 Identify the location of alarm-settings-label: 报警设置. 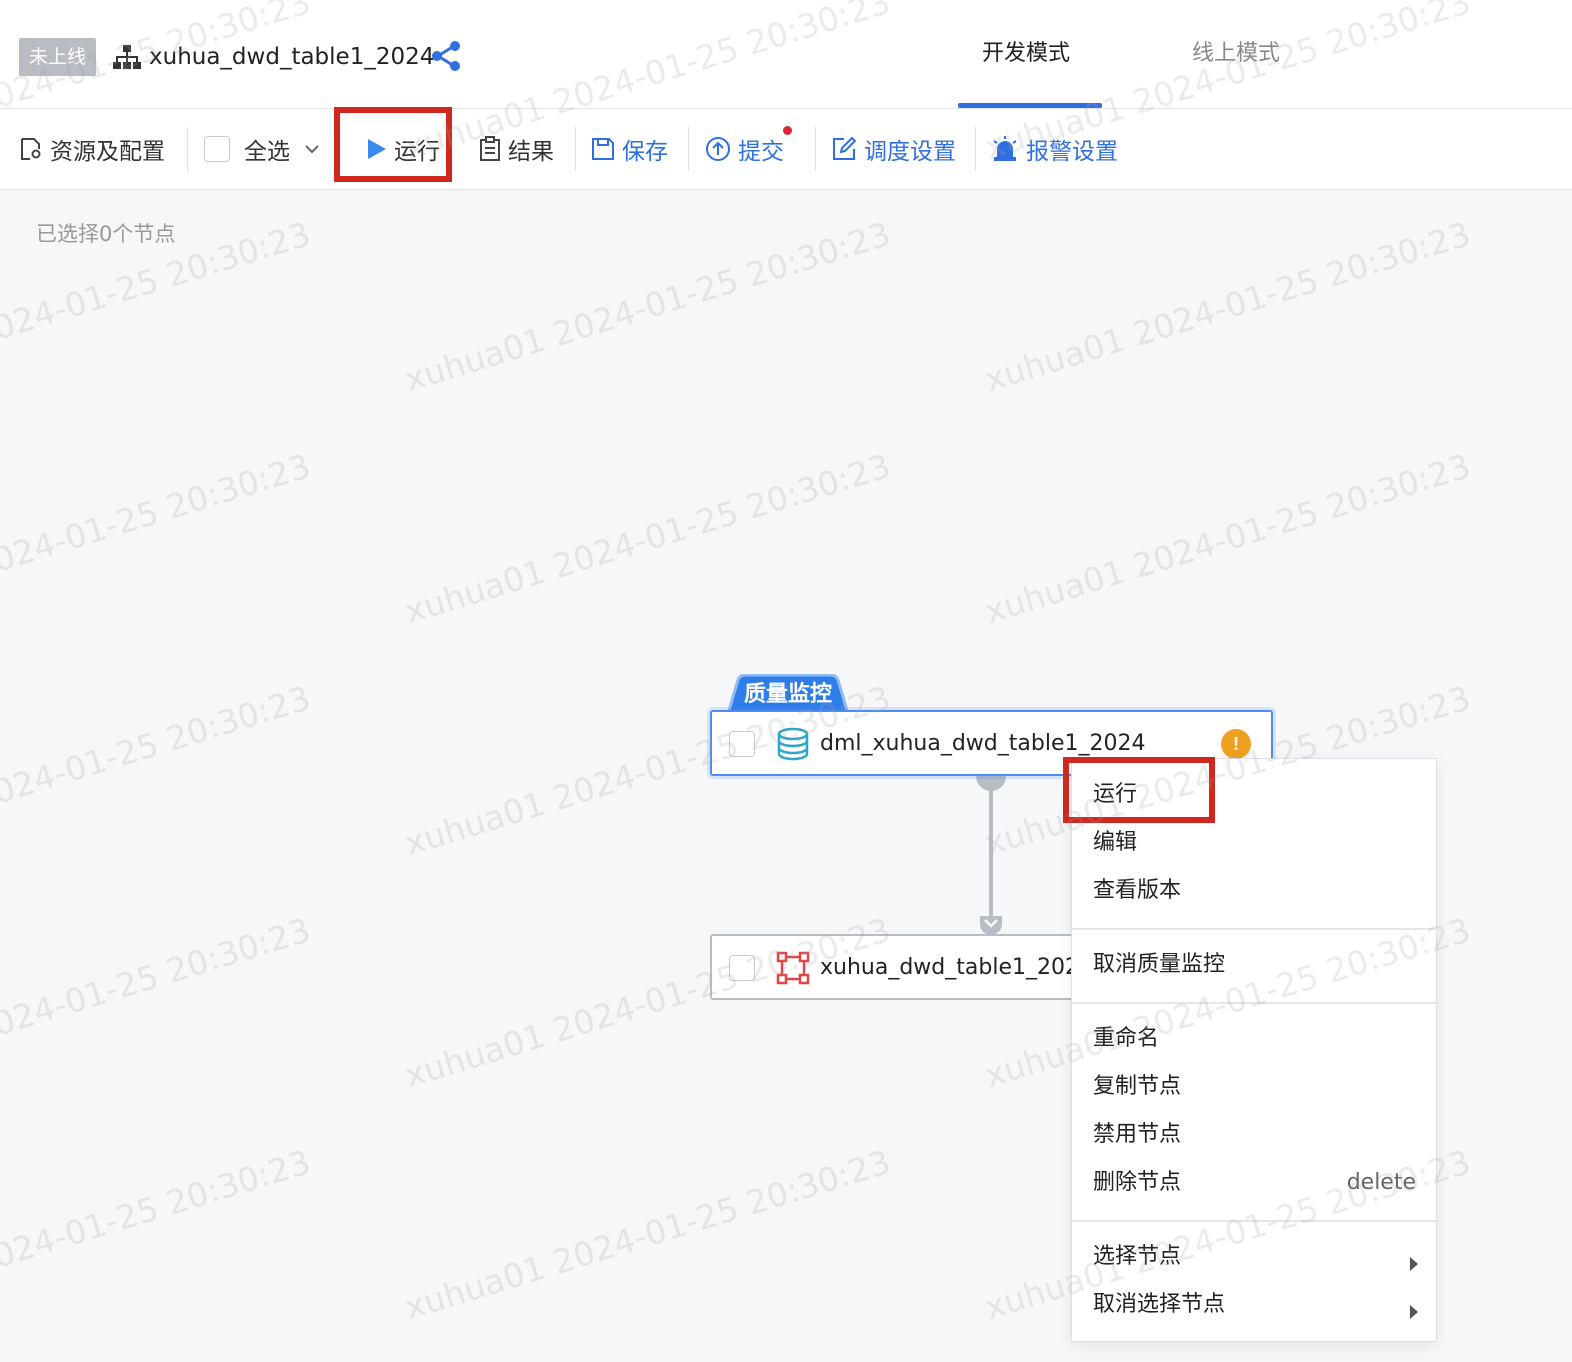
(1072, 152).